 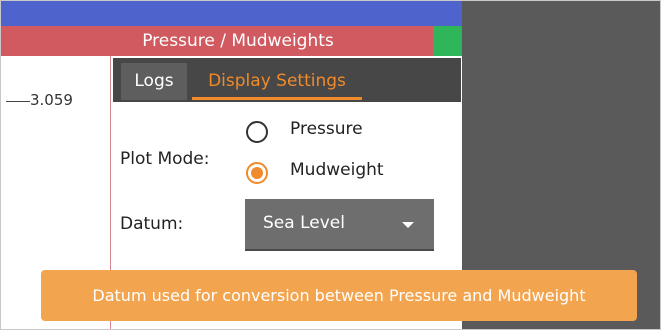 What do you see at coordinates (257, 173) in the screenshot?
I see `radio-mudweight-circle` at bounding box center [257, 173].